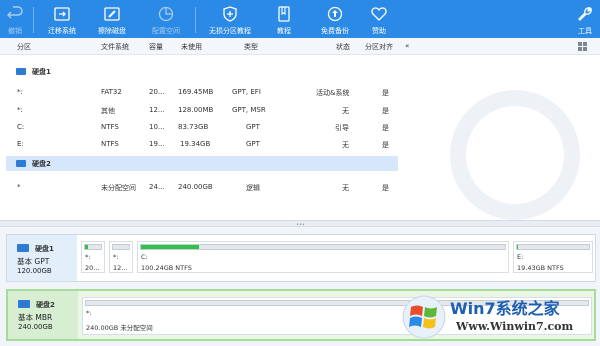 This screenshot has height=346, width=600. Describe the element at coordinates (202, 188) in the screenshot. I see `table-row: * 未分配空间 24... 240.00GB 逻辑 无 是` at that location.